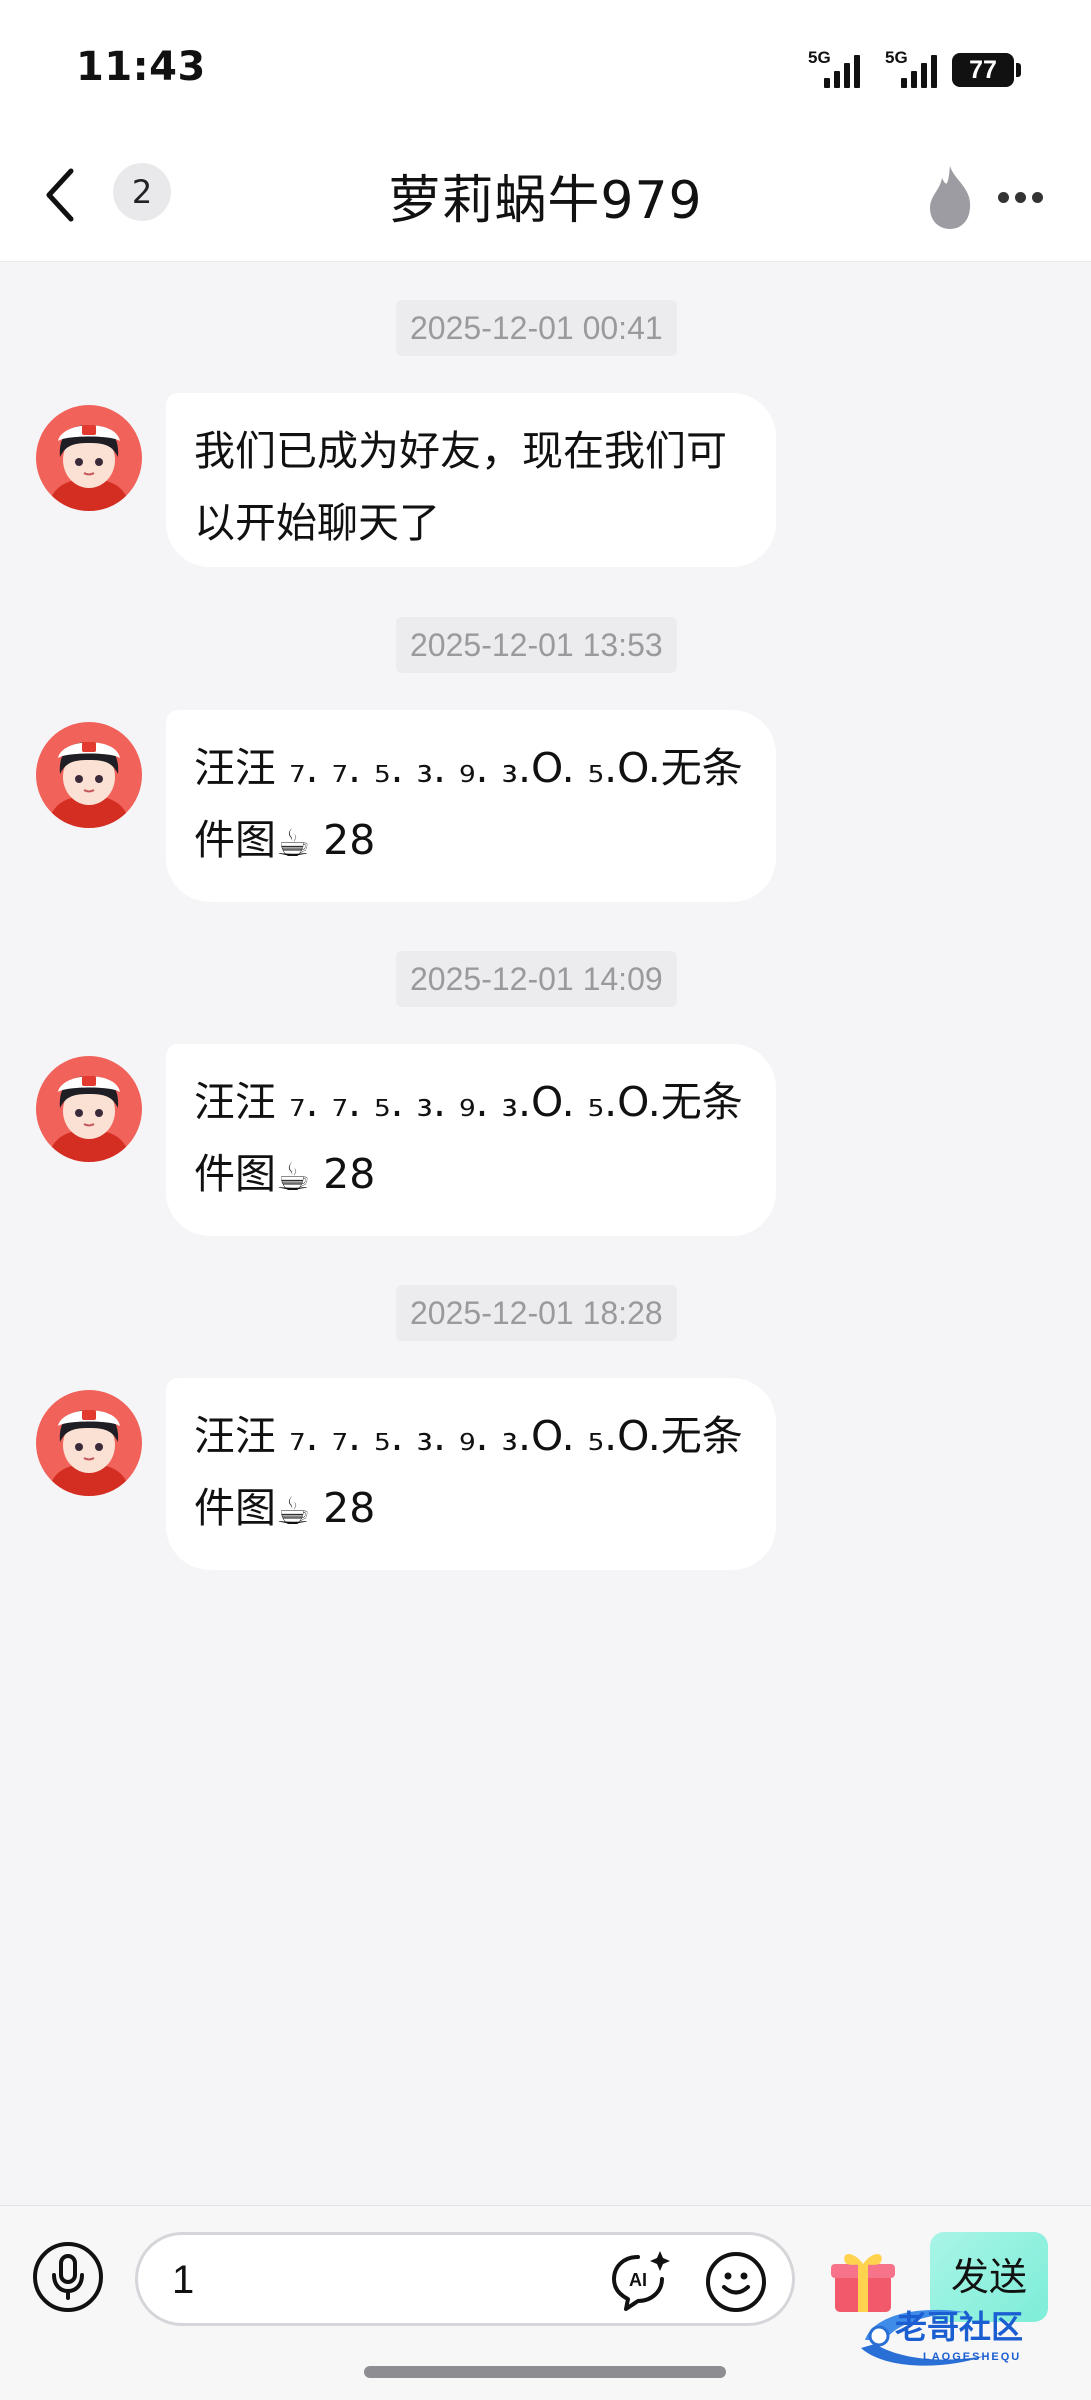 Image resolution: width=1091 pixels, height=2400 pixels. I want to click on ai-label: AI, so click(638, 2280).